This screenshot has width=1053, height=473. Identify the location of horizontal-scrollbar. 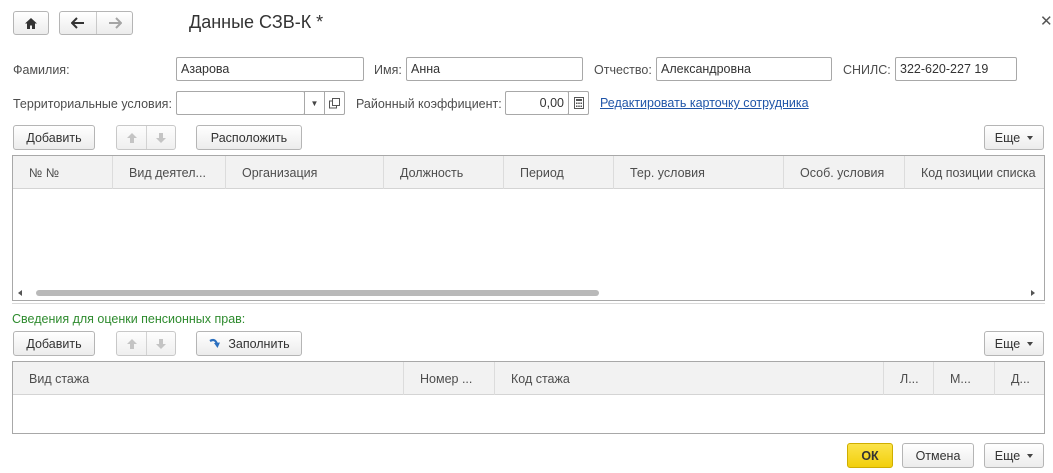
(528, 293).